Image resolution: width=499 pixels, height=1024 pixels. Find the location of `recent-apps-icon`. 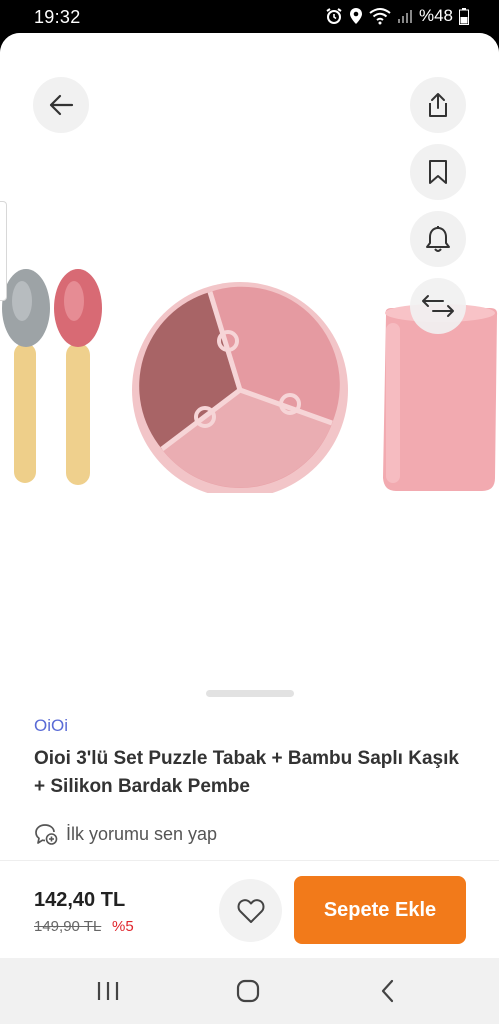

recent-apps-icon is located at coordinates (108, 991).